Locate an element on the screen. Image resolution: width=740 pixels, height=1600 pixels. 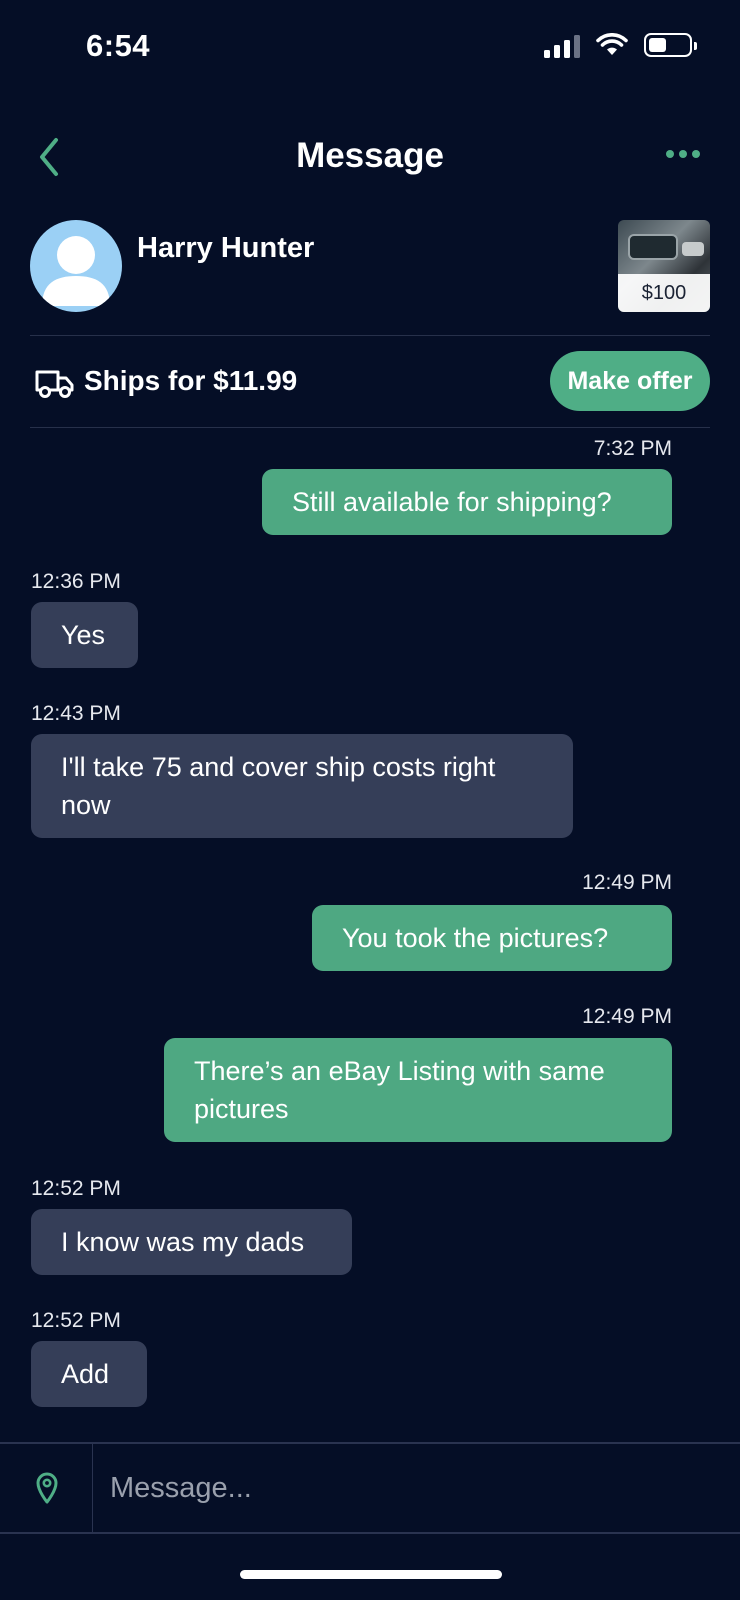
message-composer is located at coordinates (370, 1488).